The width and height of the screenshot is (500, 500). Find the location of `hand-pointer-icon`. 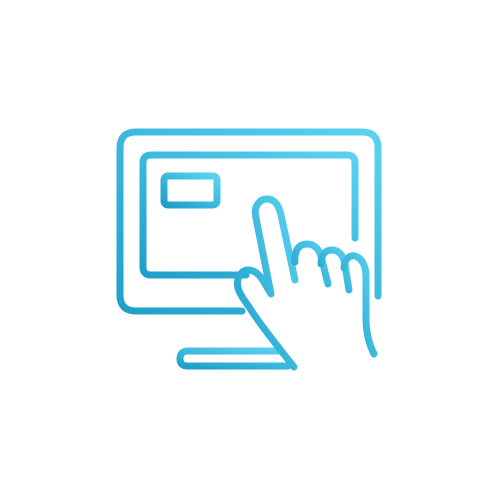

hand-pointer-icon is located at coordinates (266, 283).